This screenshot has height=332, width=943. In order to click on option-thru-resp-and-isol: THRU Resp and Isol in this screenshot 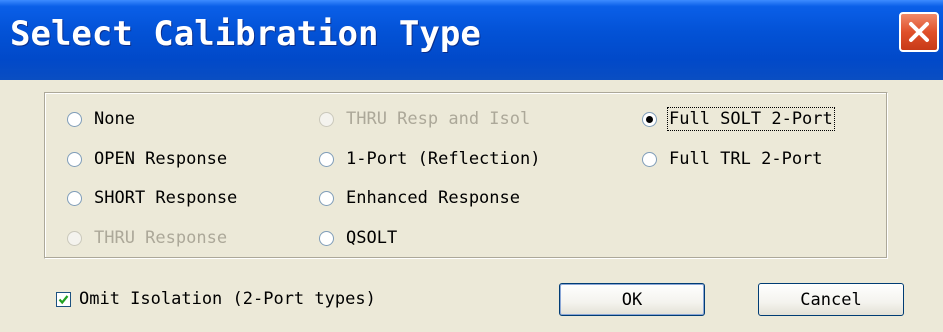, I will do `click(424, 119)`.